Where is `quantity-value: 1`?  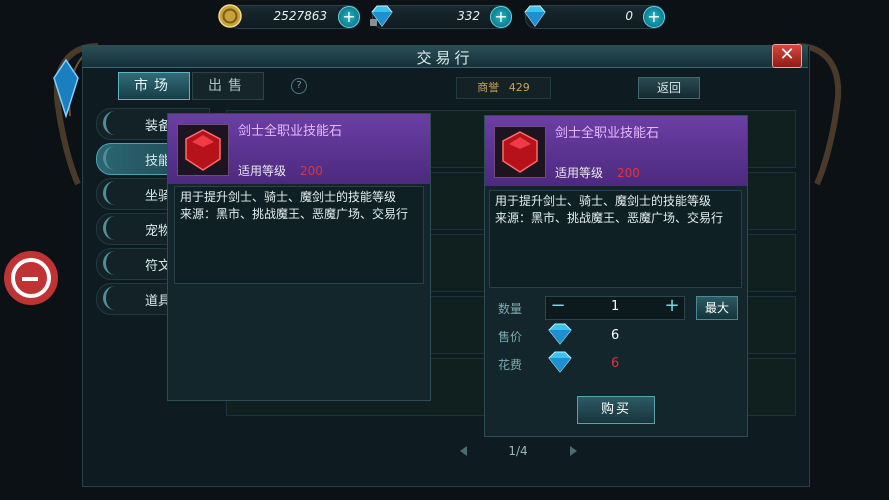
quantity-value: 1 is located at coordinates (615, 306).